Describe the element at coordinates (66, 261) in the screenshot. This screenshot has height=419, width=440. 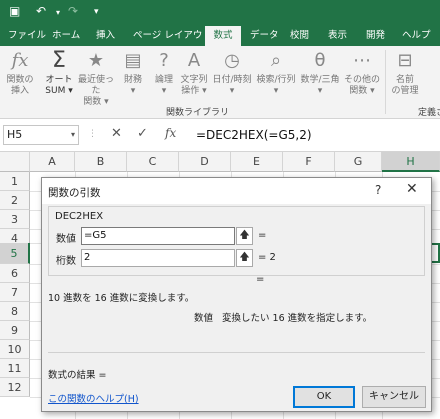
I see `arg-label-places: 桁数` at that location.